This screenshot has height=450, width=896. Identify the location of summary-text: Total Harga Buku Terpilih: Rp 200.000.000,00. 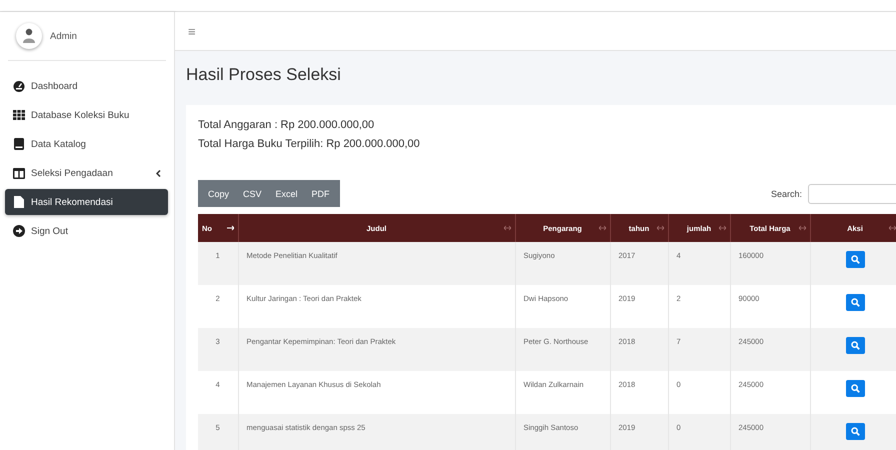
(309, 144).